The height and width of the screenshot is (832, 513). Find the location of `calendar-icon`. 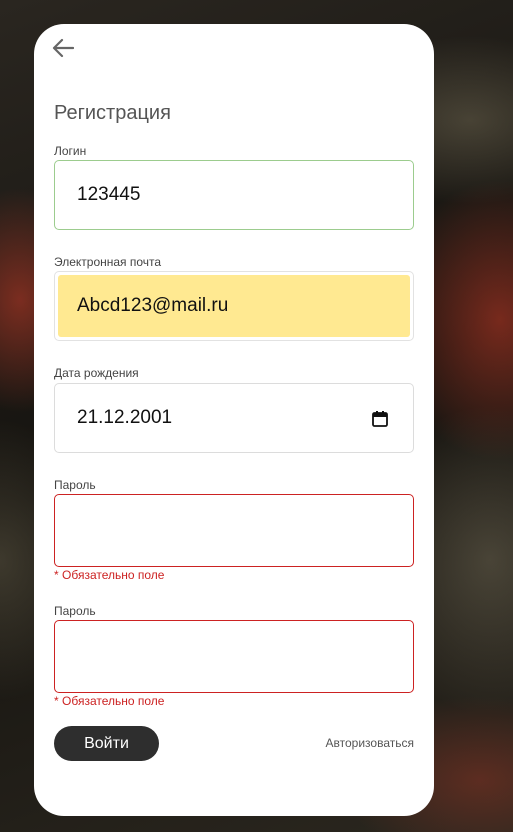

calendar-icon is located at coordinates (380, 419).